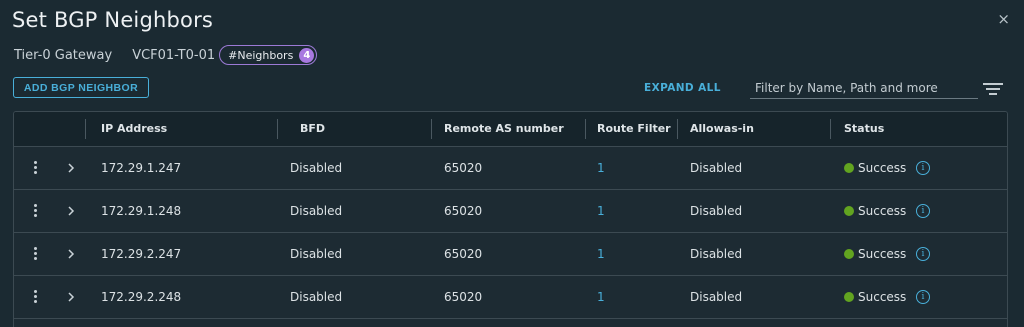 Image resolution: width=1024 pixels, height=327 pixels. What do you see at coordinates (864, 88) in the screenshot?
I see `filter-input` at bounding box center [864, 88].